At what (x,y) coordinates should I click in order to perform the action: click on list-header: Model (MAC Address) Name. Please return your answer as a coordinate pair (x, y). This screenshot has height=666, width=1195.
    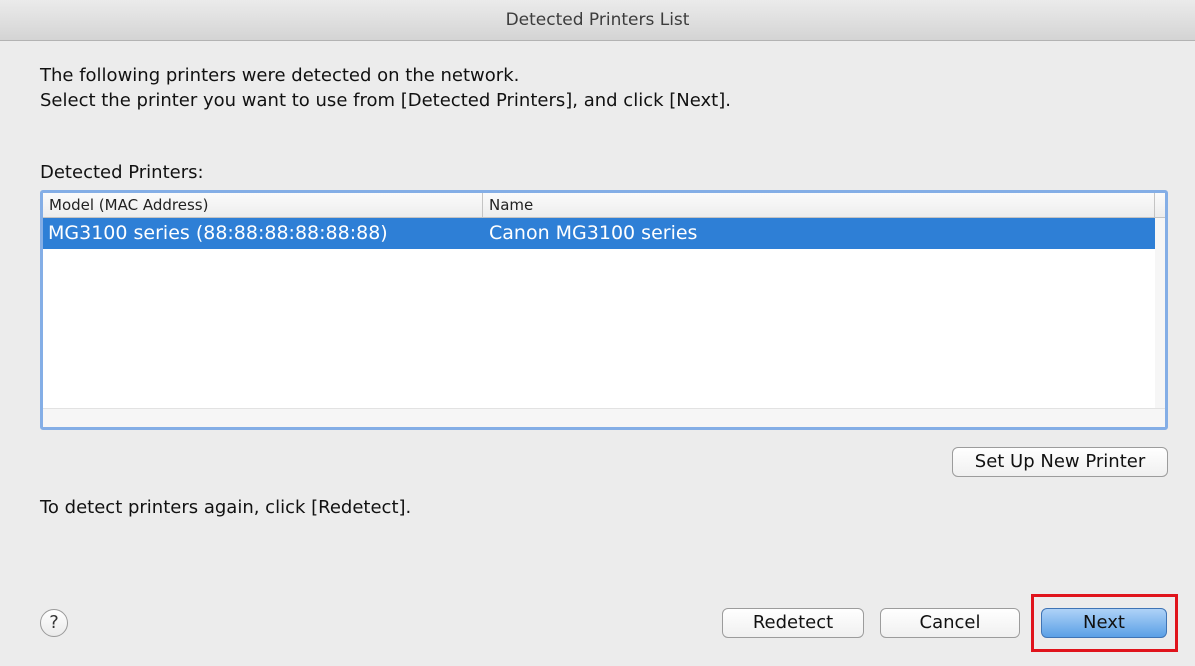
    Looking at the image, I should click on (604, 205).